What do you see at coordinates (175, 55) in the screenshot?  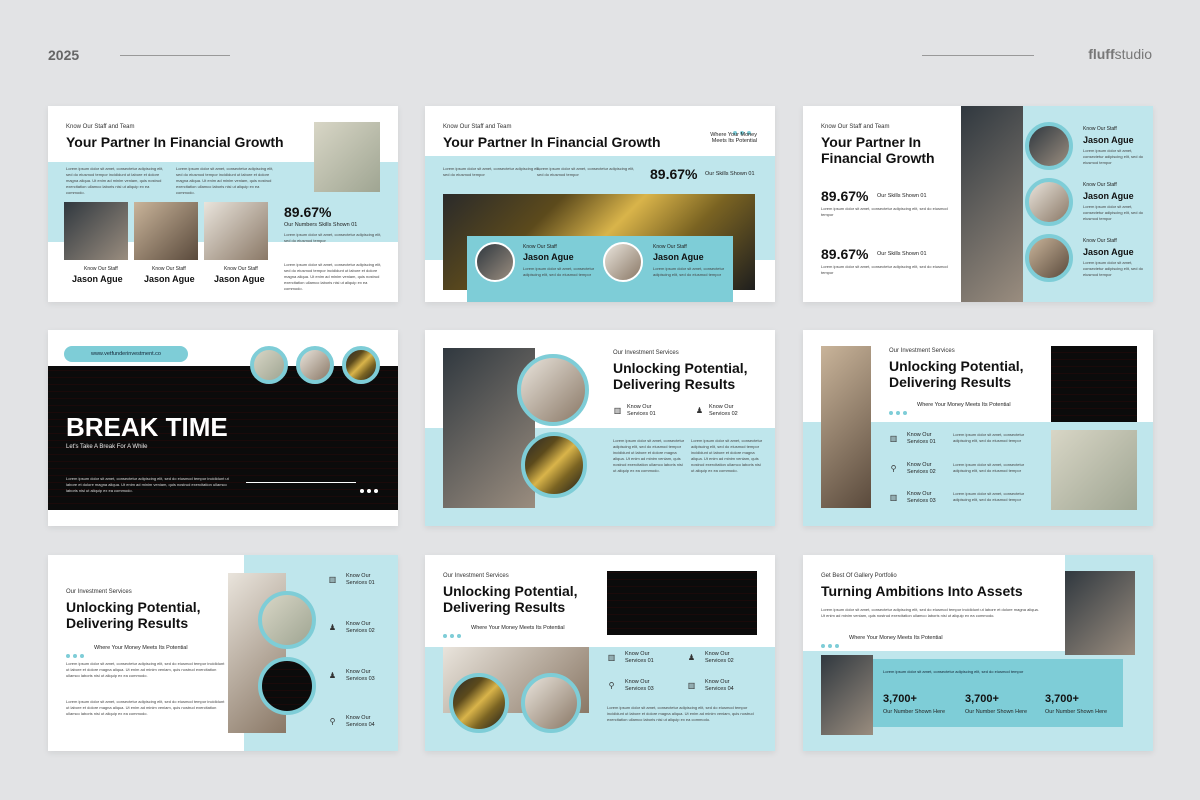 I see `header-rule-left` at bounding box center [175, 55].